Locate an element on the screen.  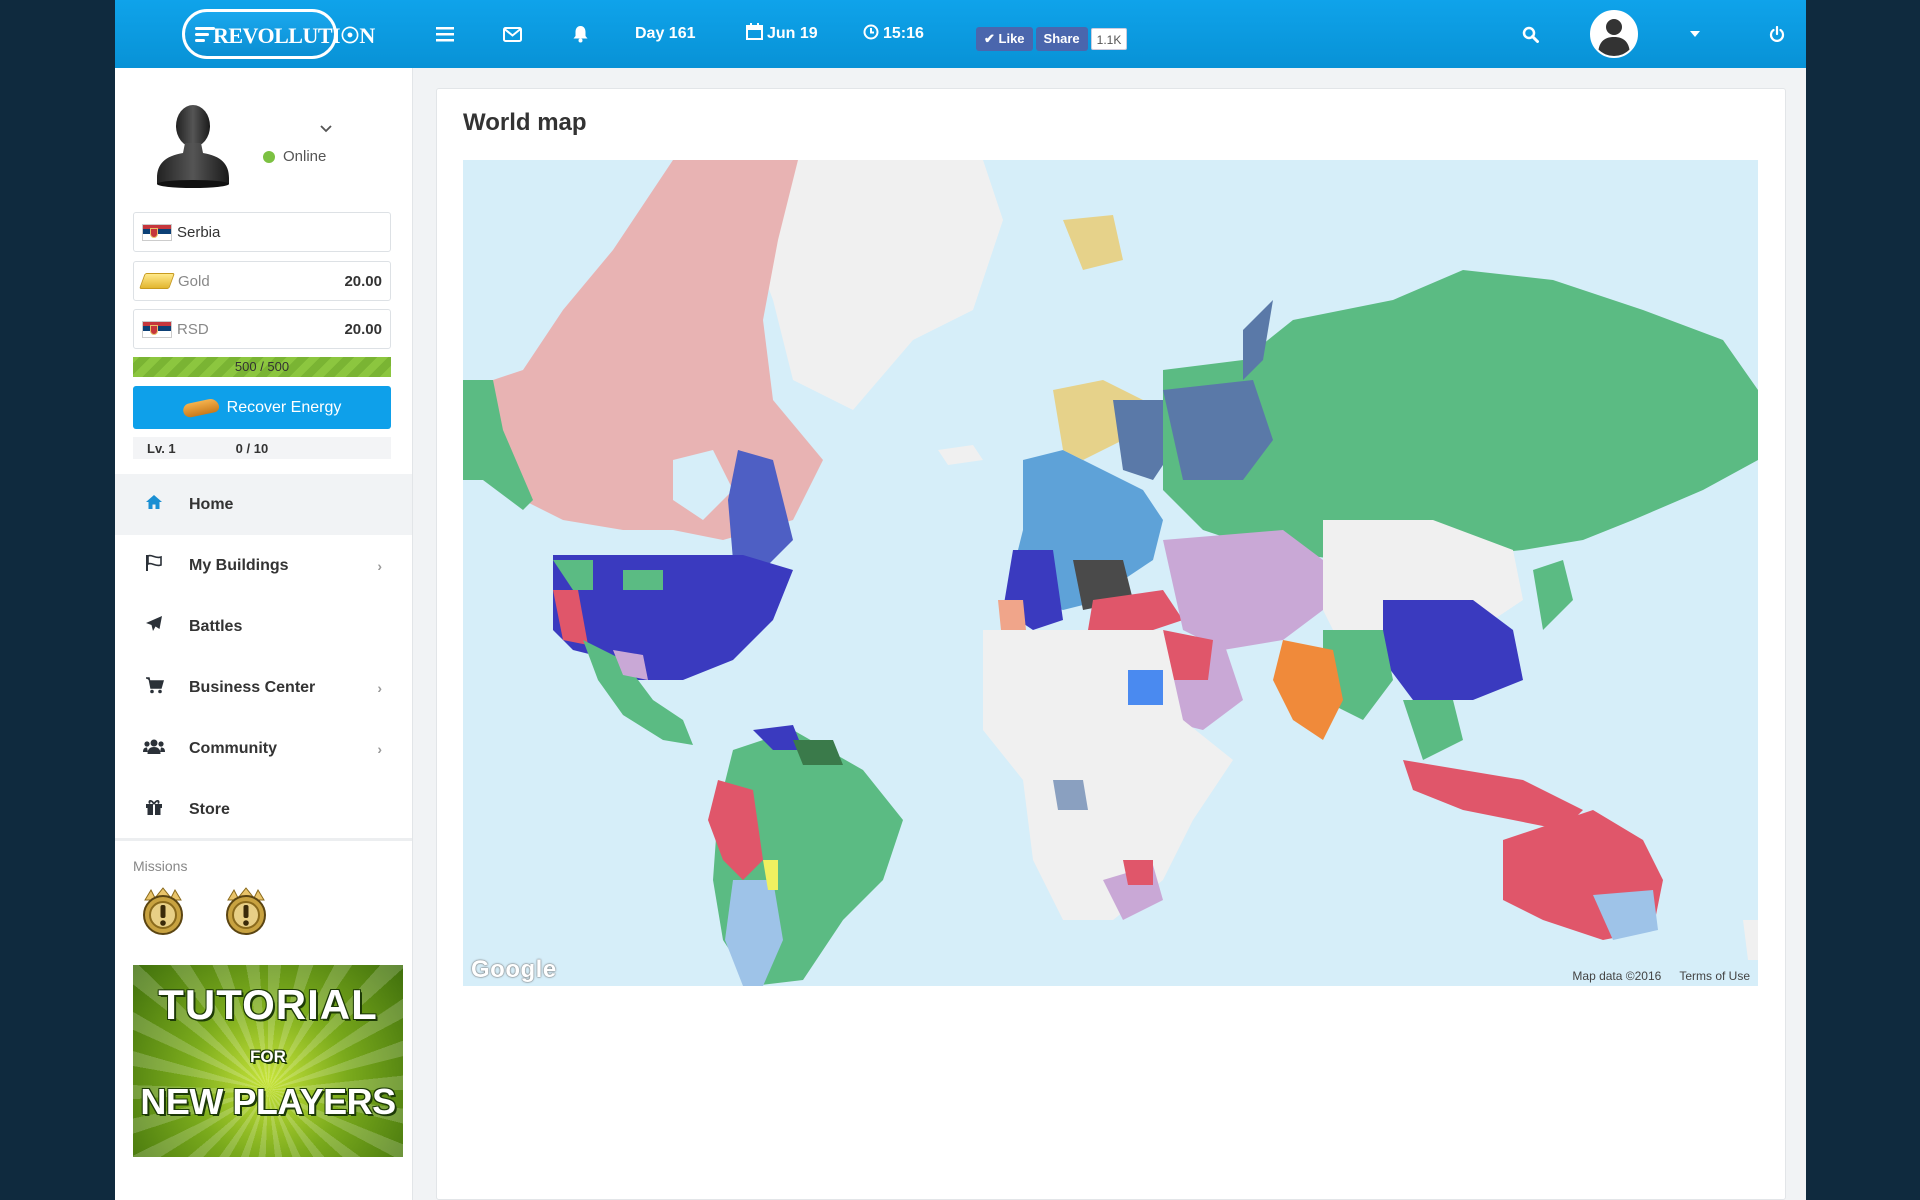
google-logo: Google is located at coordinates (514, 969).